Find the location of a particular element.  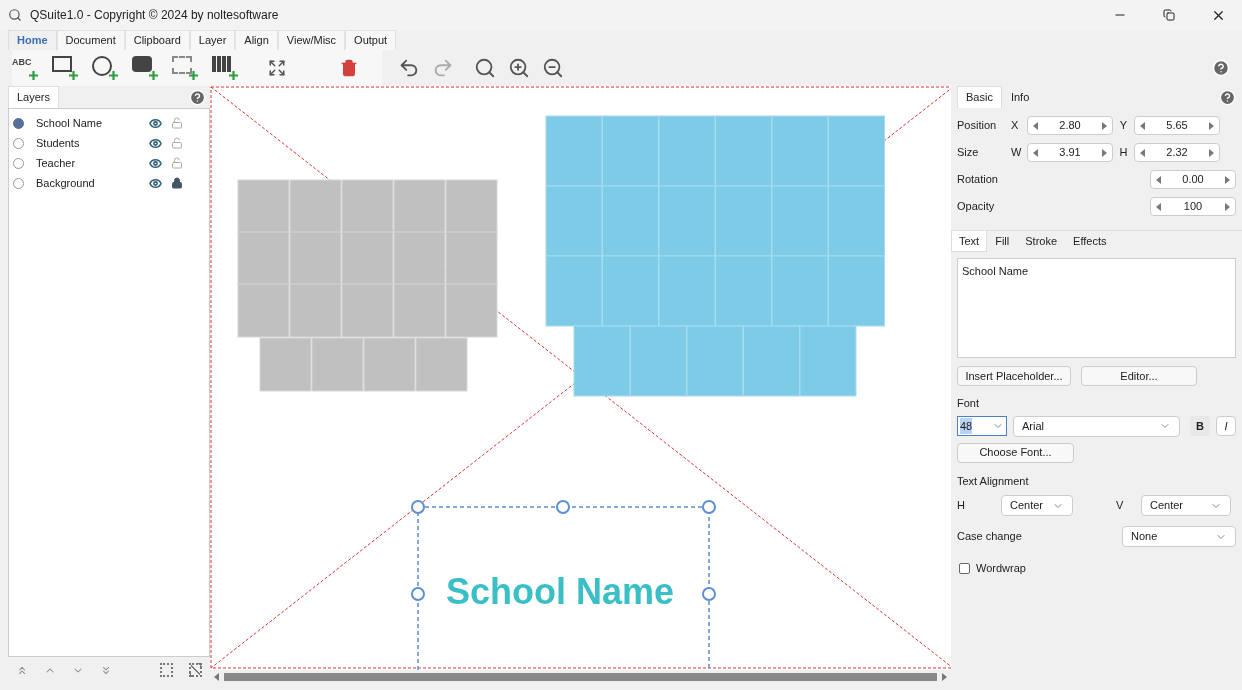

zoom-page-icon is located at coordinates (485, 68).